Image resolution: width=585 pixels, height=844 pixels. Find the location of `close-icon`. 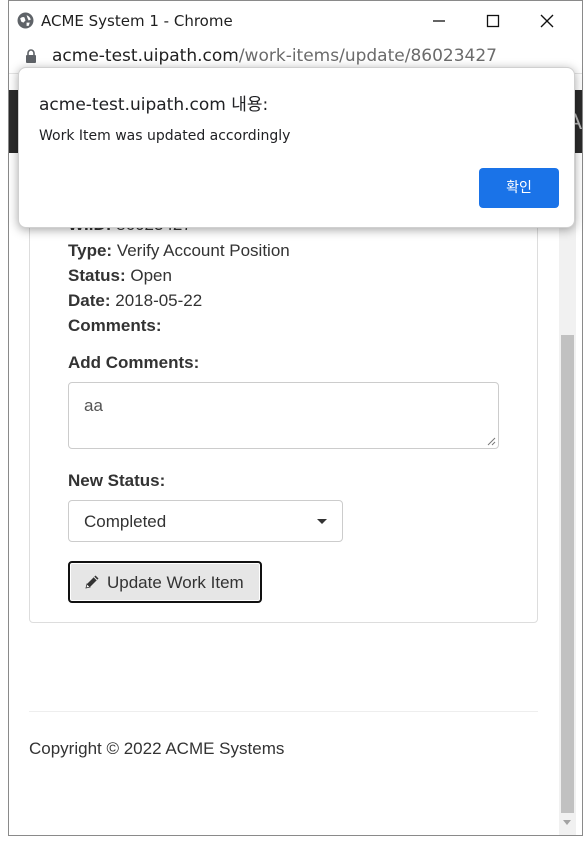

close-icon is located at coordinates (547, 21).